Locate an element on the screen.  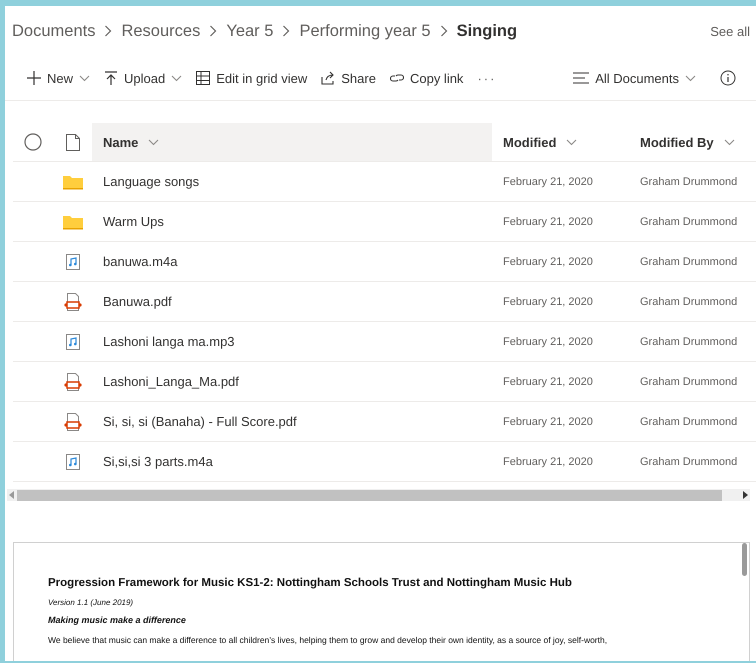
toolbar-button: New is located at coordinates (58, 78).